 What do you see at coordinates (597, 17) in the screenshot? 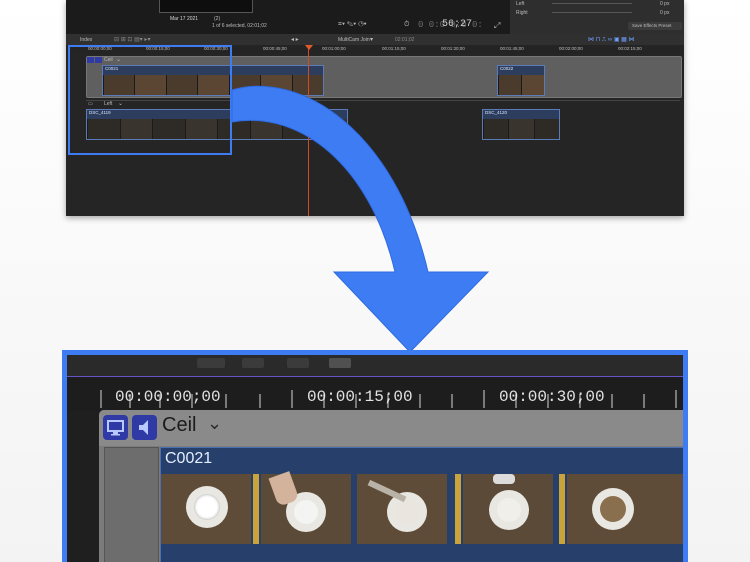
I see `inspector-panel: Left 0 px Right 0 px Save Effects Preset` at bounding box center [597, 17].